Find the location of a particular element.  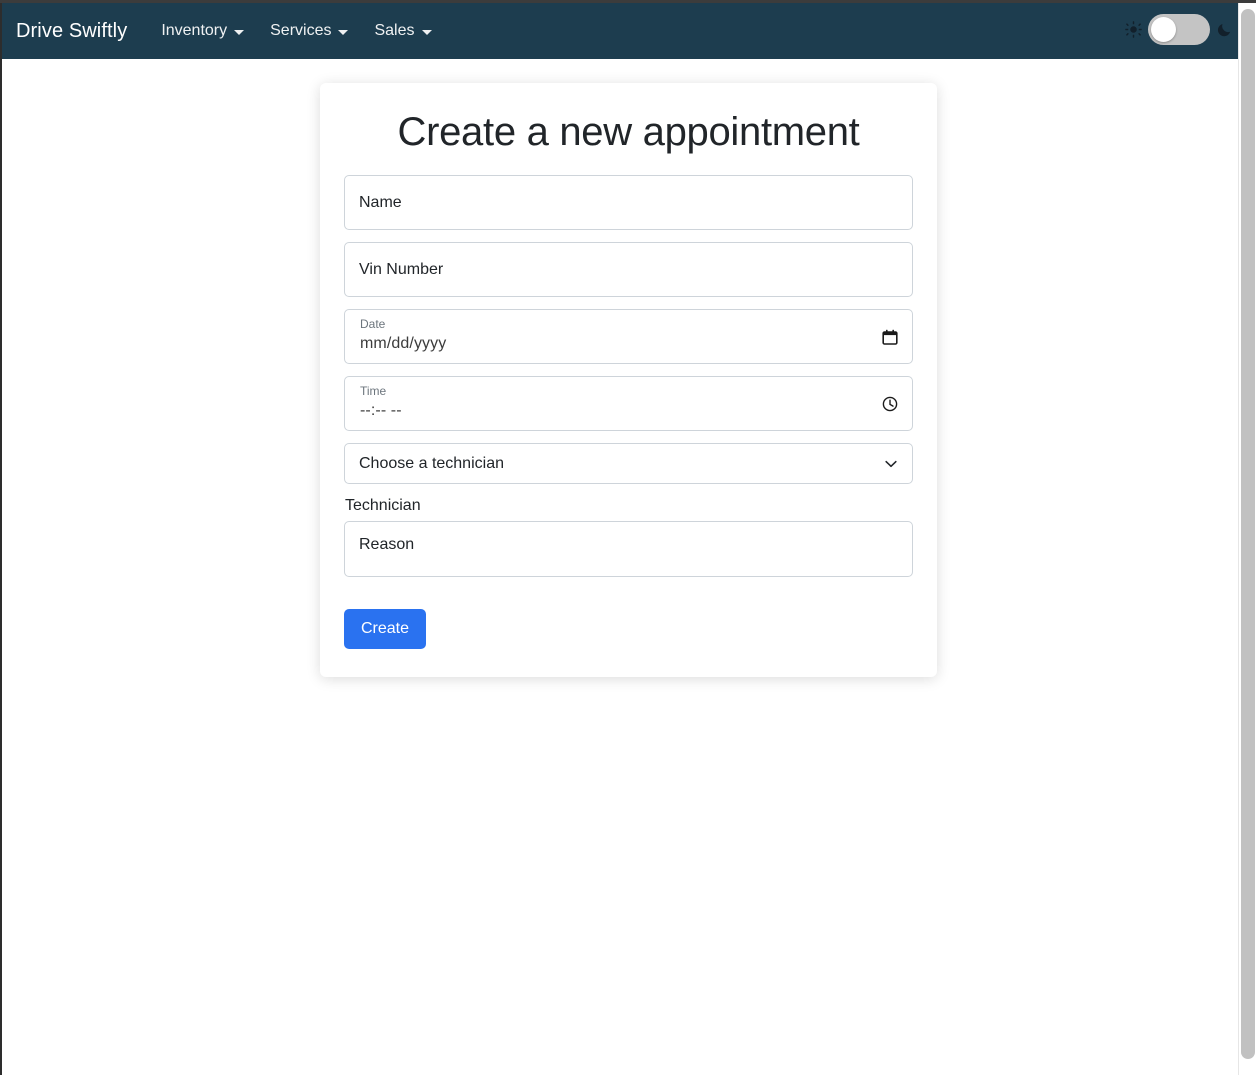

calendar-icon is located at coordinates (890, 337).